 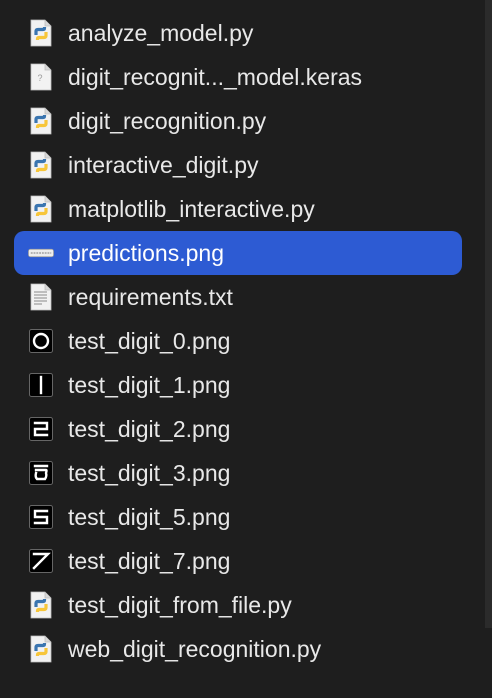 I want to click on file-row-test-digit-5-png: test_digit_5.png, so click(x=238, y=517).